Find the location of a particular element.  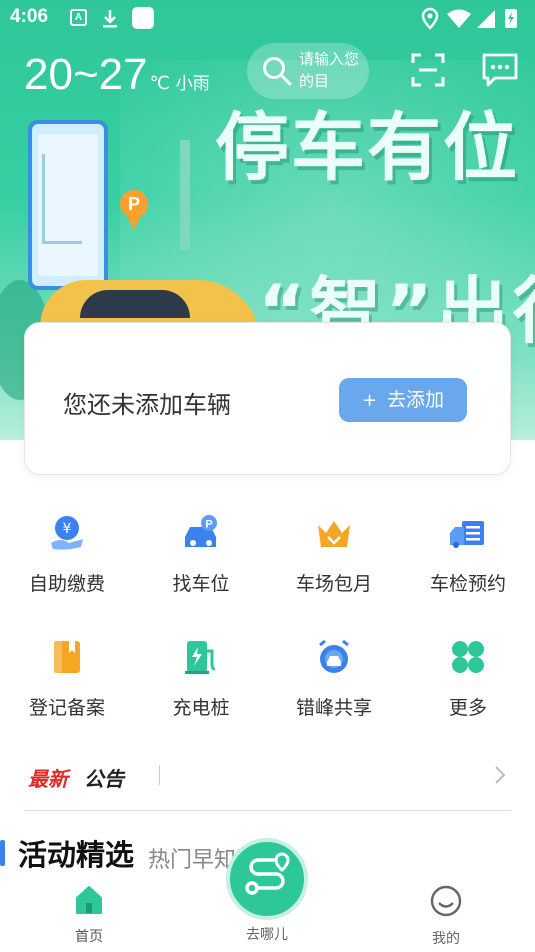

self-pay-icon: ¥ is located at coordinates (67, 533).